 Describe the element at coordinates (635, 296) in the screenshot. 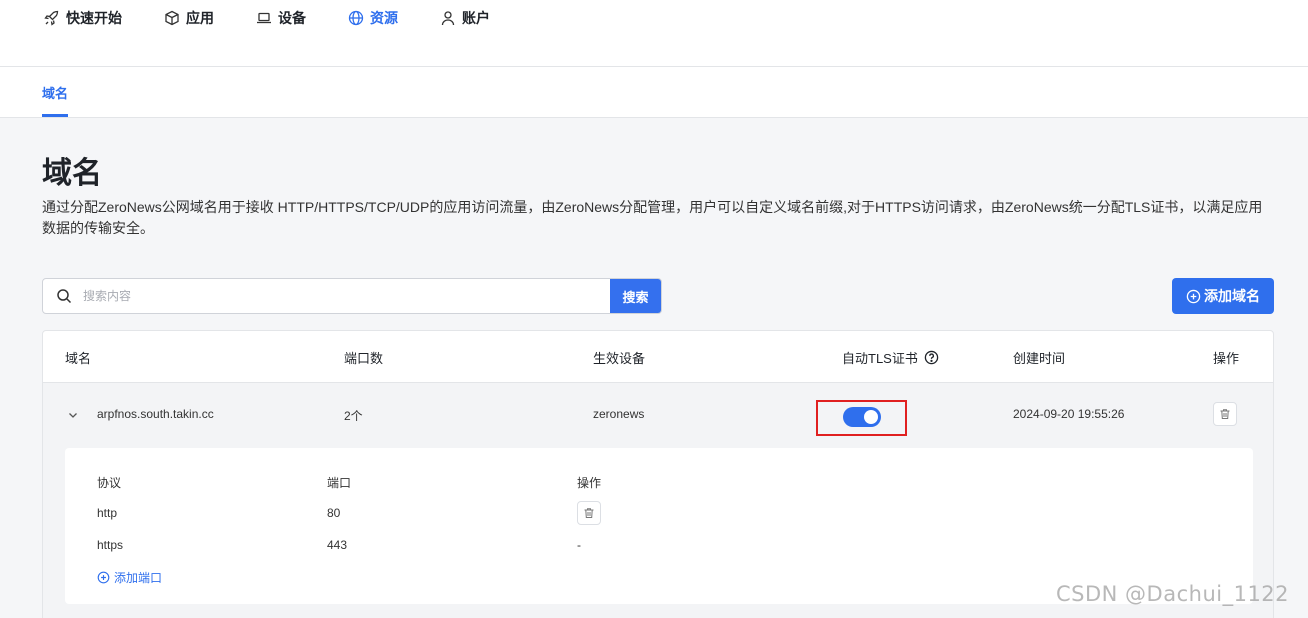

I see `search-button: 搜索` at that location.